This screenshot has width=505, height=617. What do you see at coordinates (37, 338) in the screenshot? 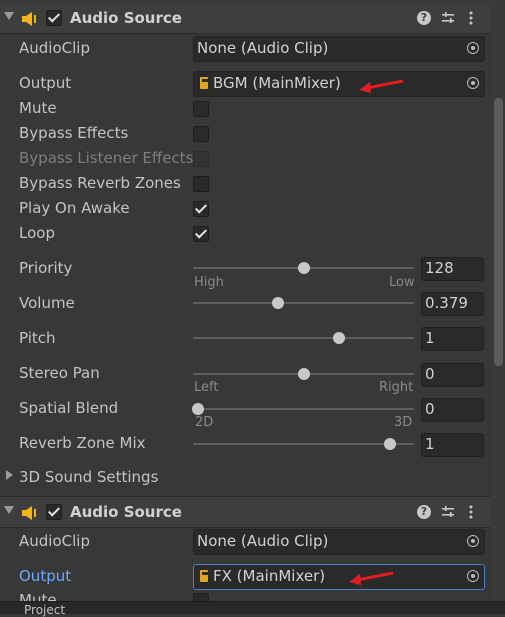
I see `pitch-label: Pitch` at bounding box center [37, 338].